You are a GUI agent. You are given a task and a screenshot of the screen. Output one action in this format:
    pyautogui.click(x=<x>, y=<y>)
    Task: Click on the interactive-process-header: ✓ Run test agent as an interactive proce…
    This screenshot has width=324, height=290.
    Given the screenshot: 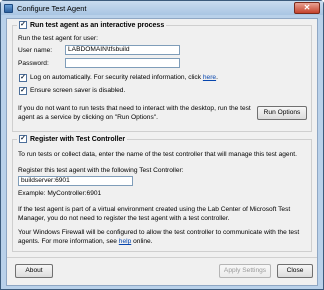 What is the action you would take?
    pyautogui.click(x=92, y=25)
    